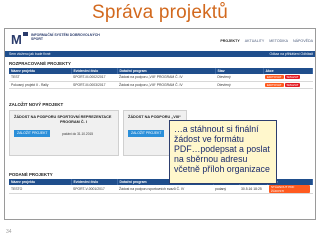 This screenshot has height=240, width=320. What do you see at coordinates (94, 85) in the screenshot?
I see `cell-reg-number: SPORT-III-0003/2017` at bounding box center [94, 85].